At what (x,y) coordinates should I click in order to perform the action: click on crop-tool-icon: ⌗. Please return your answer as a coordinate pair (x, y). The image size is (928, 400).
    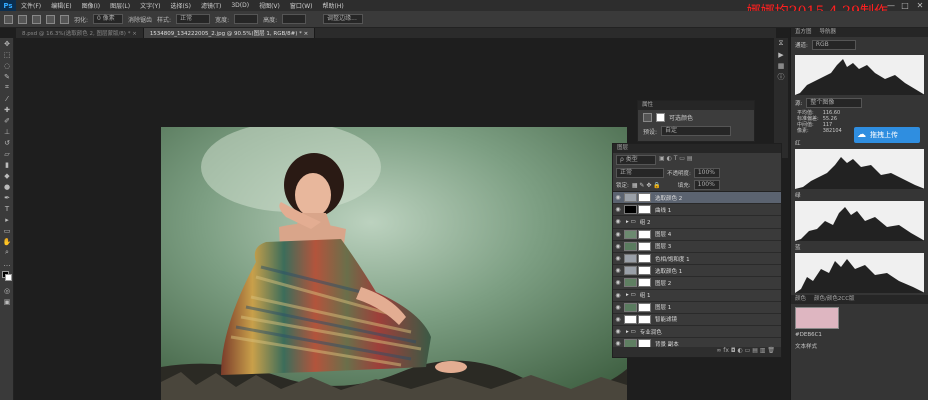
    Looking at the image, I should click on (7, 87).